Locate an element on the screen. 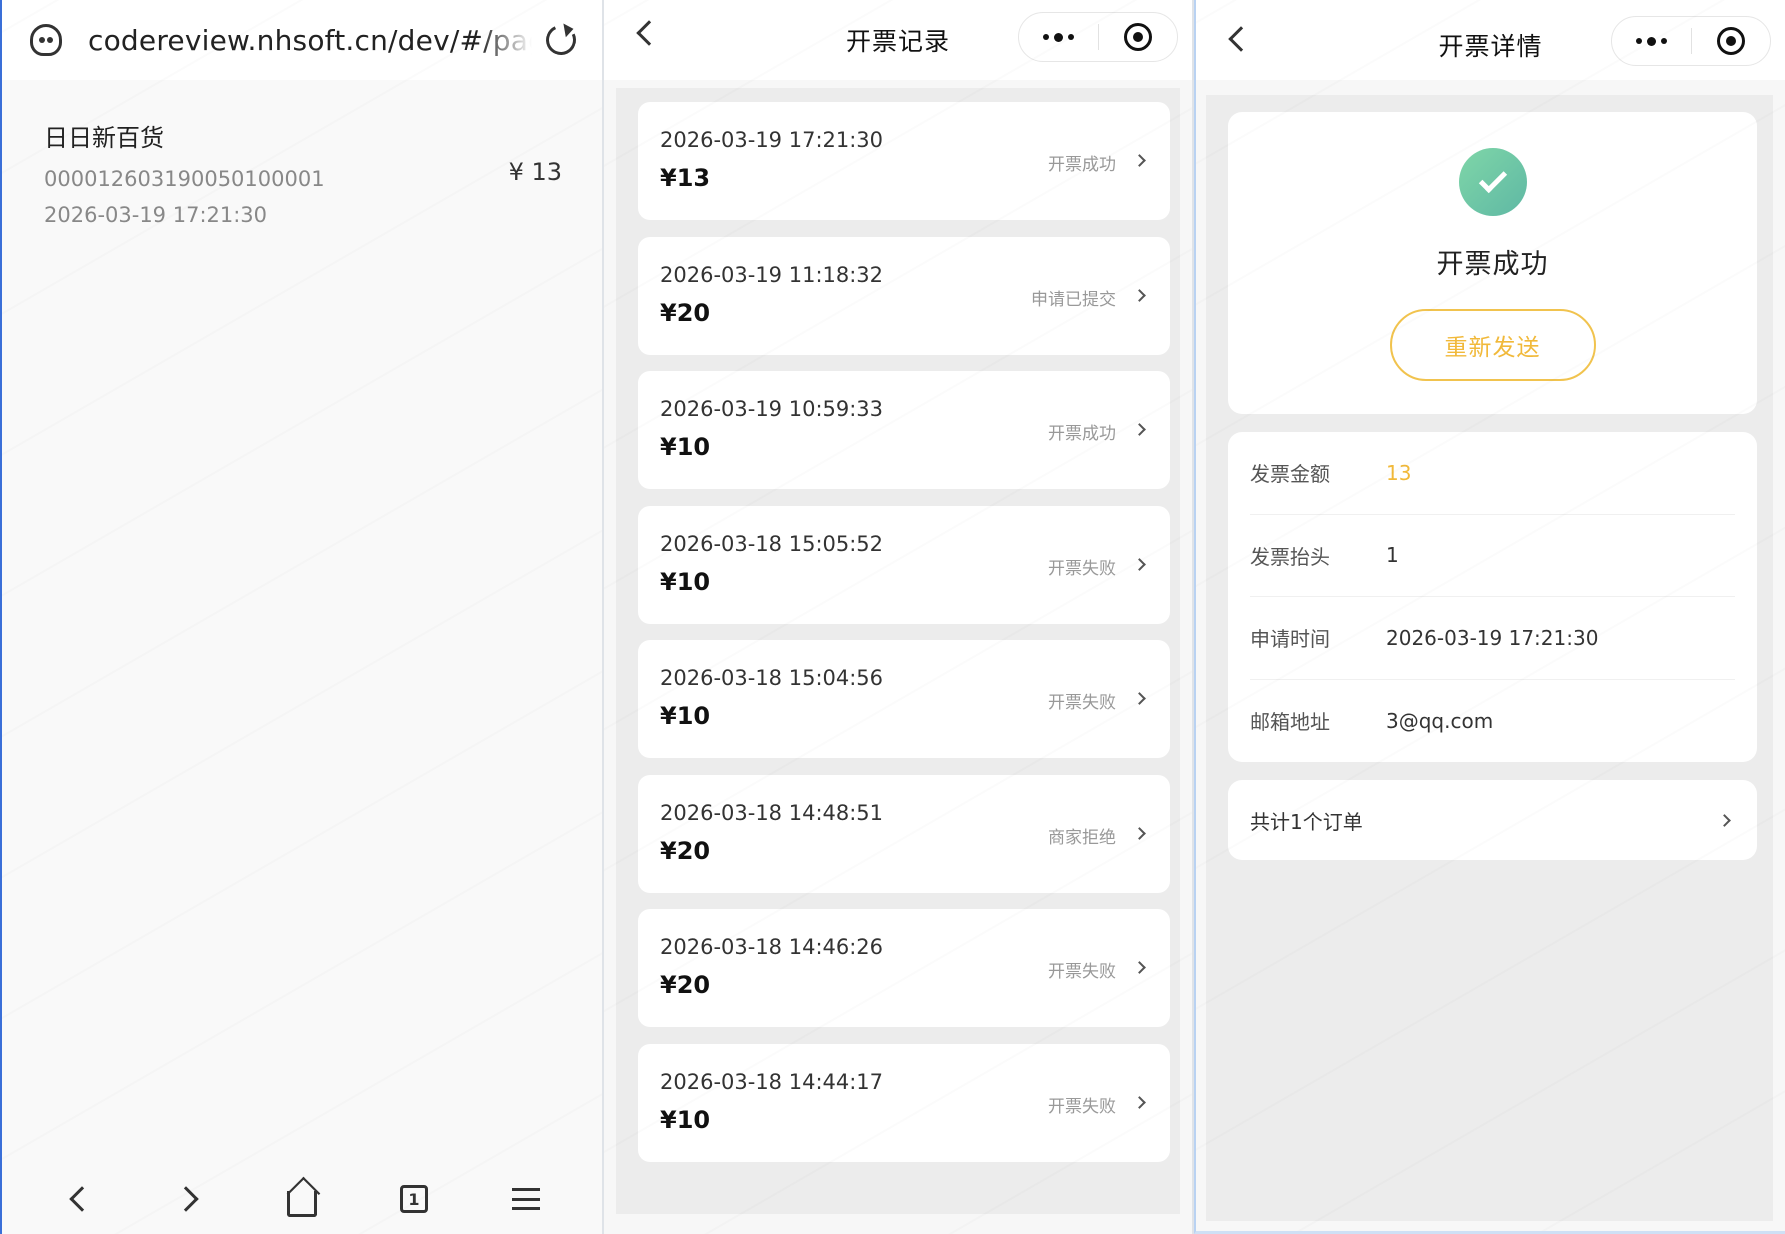  tabs-button: 1 is located at coordinates (414, 1199).